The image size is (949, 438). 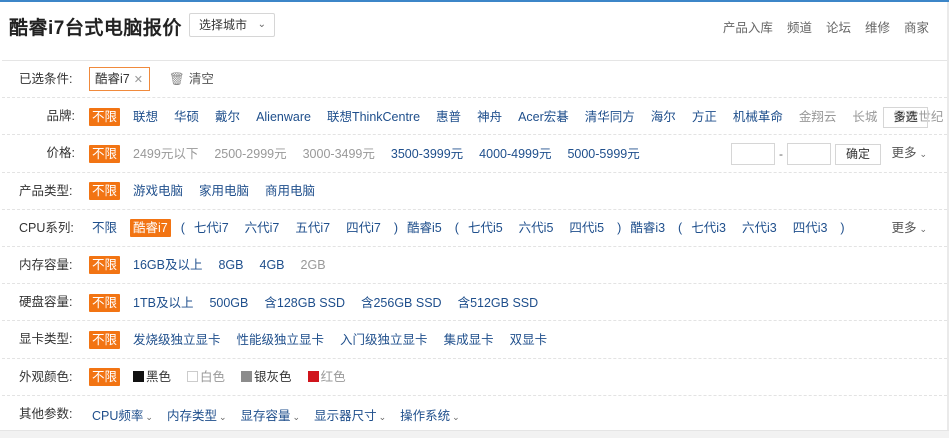 What do you see at coordinates (515, 154) in the screenshot?
I see `price-option: 4000-4999元` at bounding box center [515, 154].